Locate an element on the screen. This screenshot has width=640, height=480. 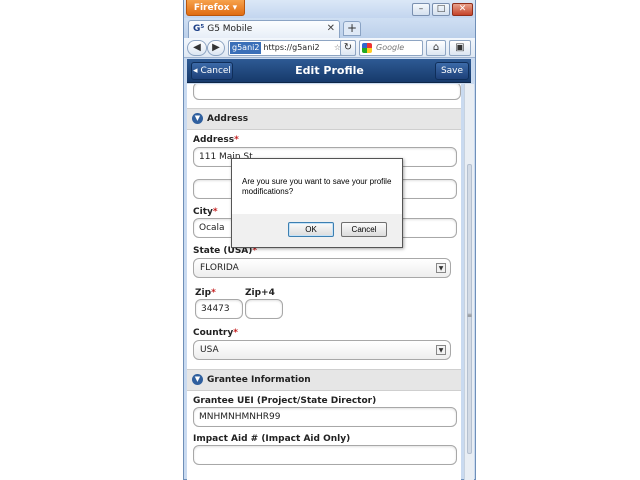
state-select: FLORIDA ▼ is located at coordinates (322, 268).